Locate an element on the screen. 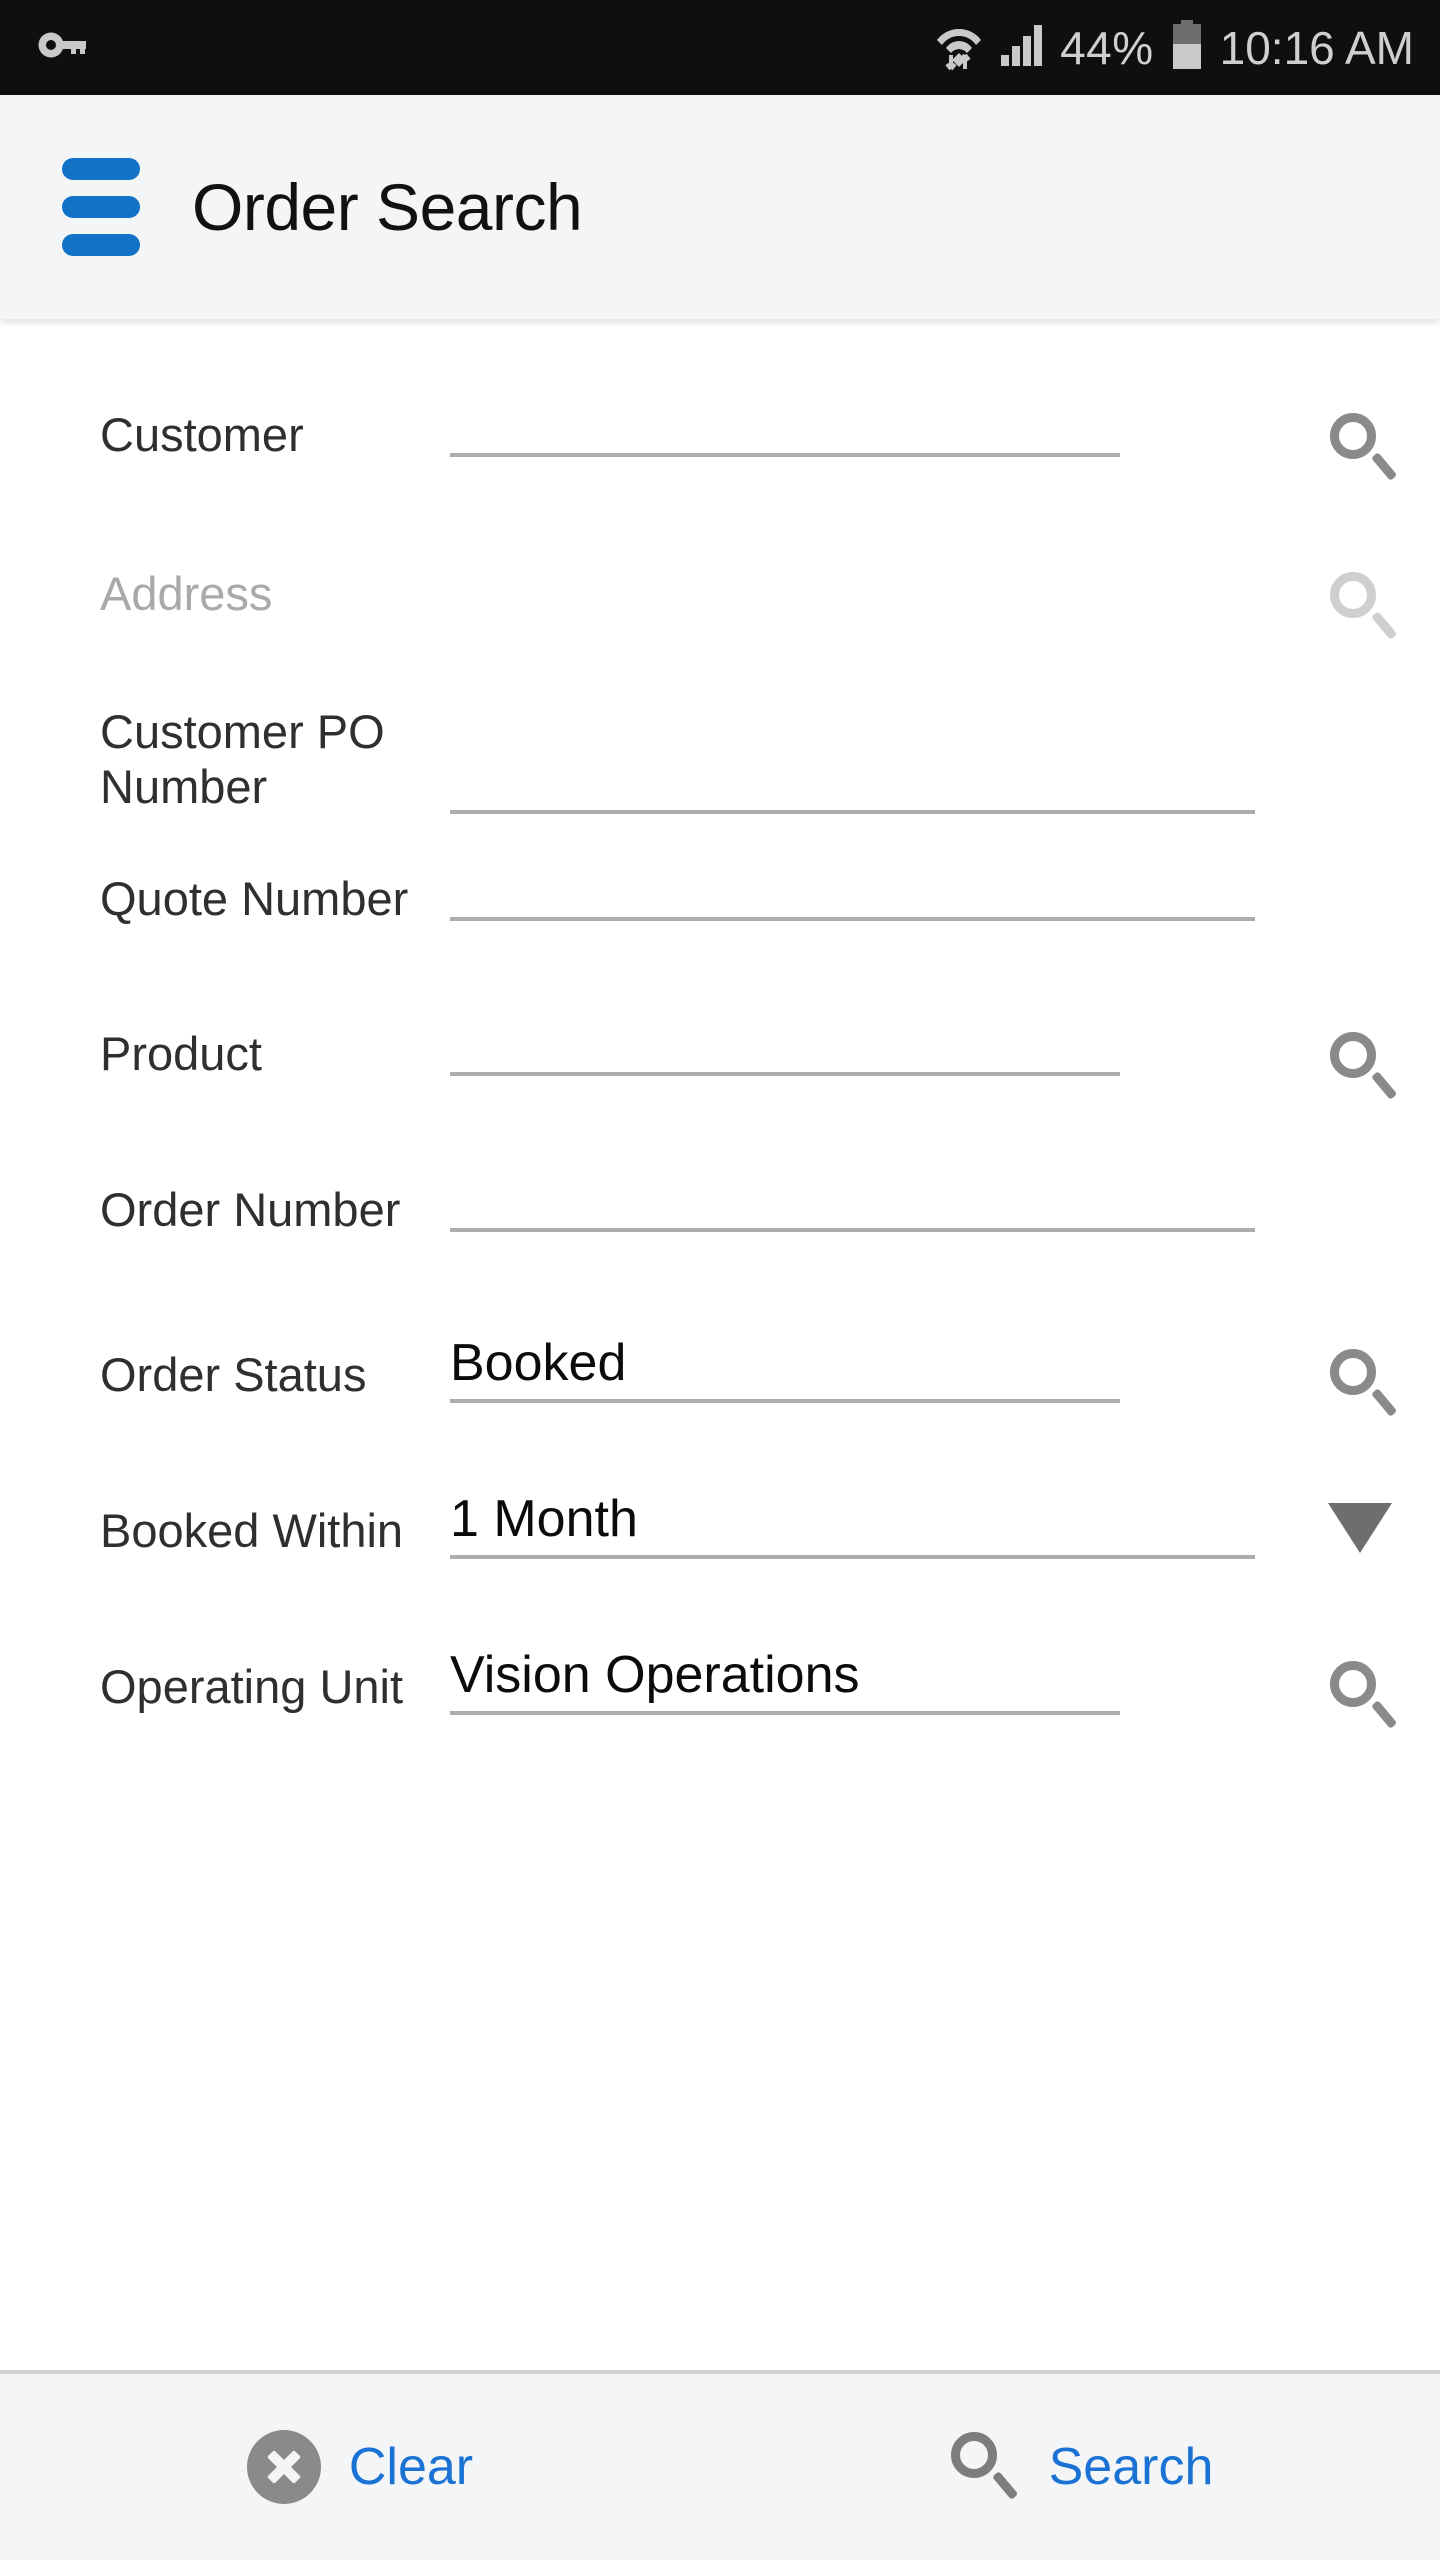 The width and height of the screenshot is (1440, 2560). clear-button: Clear is located at coordinates (360, 2467).